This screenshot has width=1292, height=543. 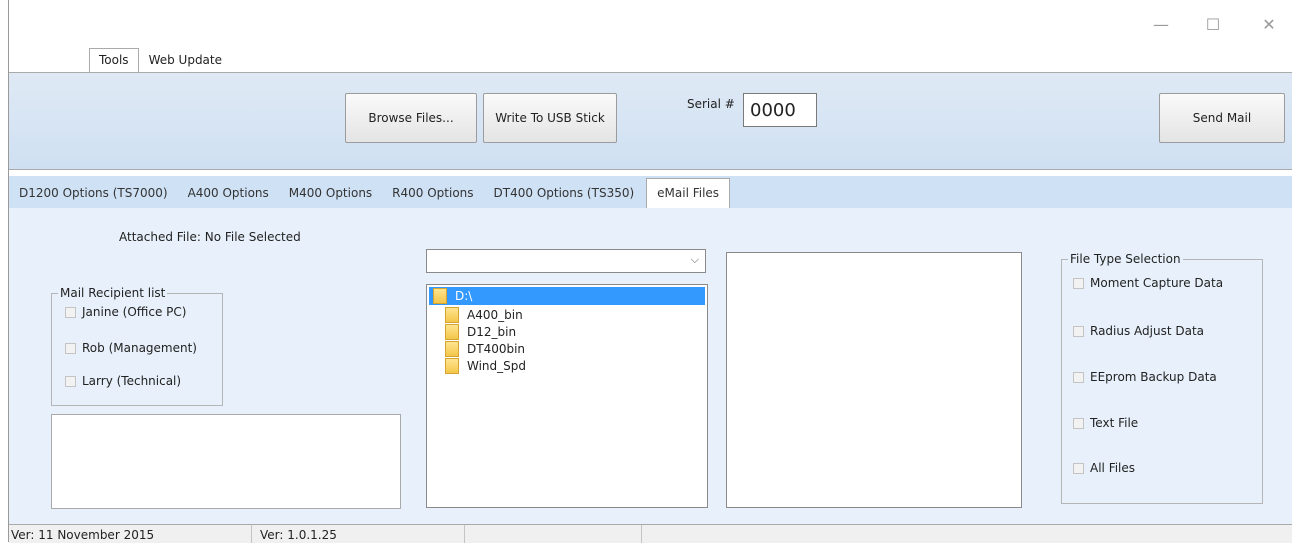 I want to click on recipient-janine-checkbox: Janine (Office PC), so click(x=125, y=312).